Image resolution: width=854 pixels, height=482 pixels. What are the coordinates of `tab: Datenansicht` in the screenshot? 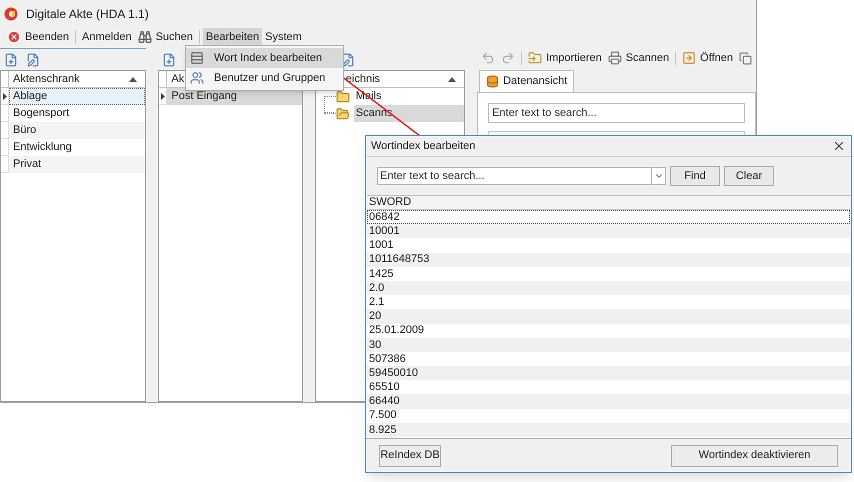 It's located at (526, 81).